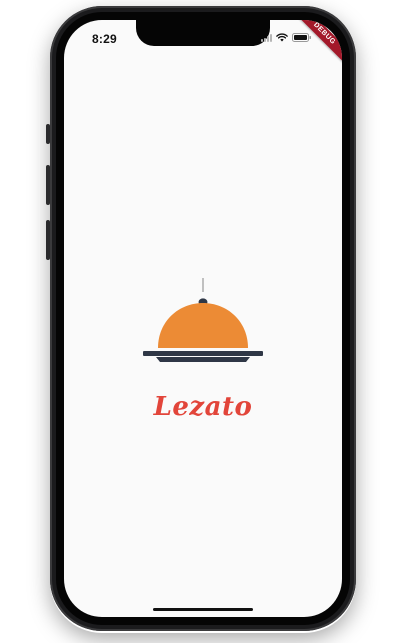  Describe the element at coordinates (203, 609) in the screenshot. I see `home-indicator` at that location.